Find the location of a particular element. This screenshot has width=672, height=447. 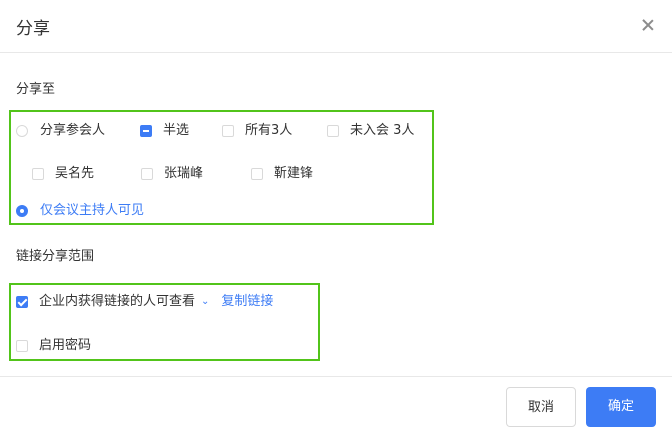

share-to-label: 分享至 is located at coordinates (36, 89).